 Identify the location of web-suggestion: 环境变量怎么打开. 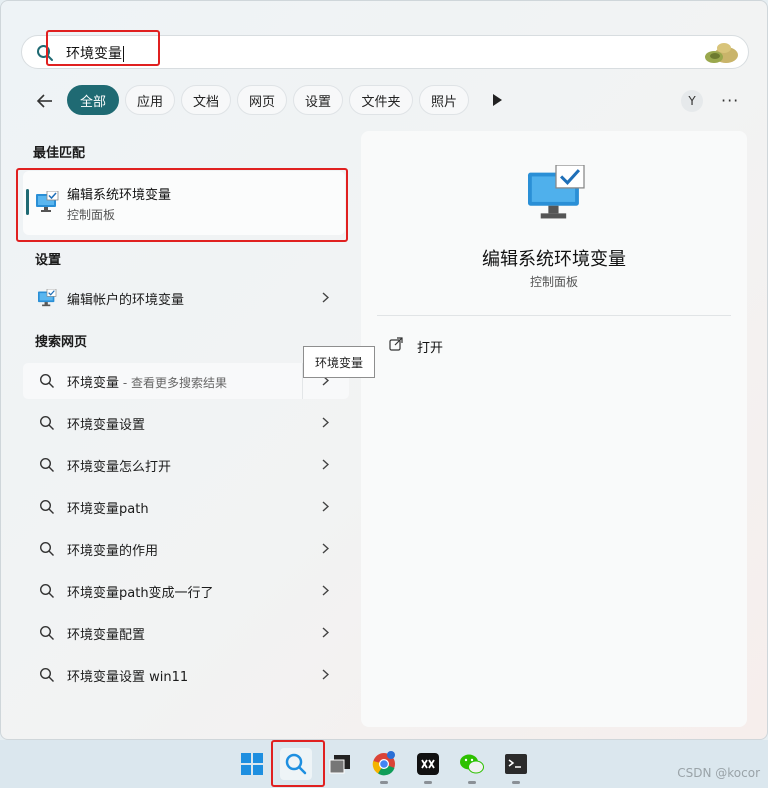
(186, 465).